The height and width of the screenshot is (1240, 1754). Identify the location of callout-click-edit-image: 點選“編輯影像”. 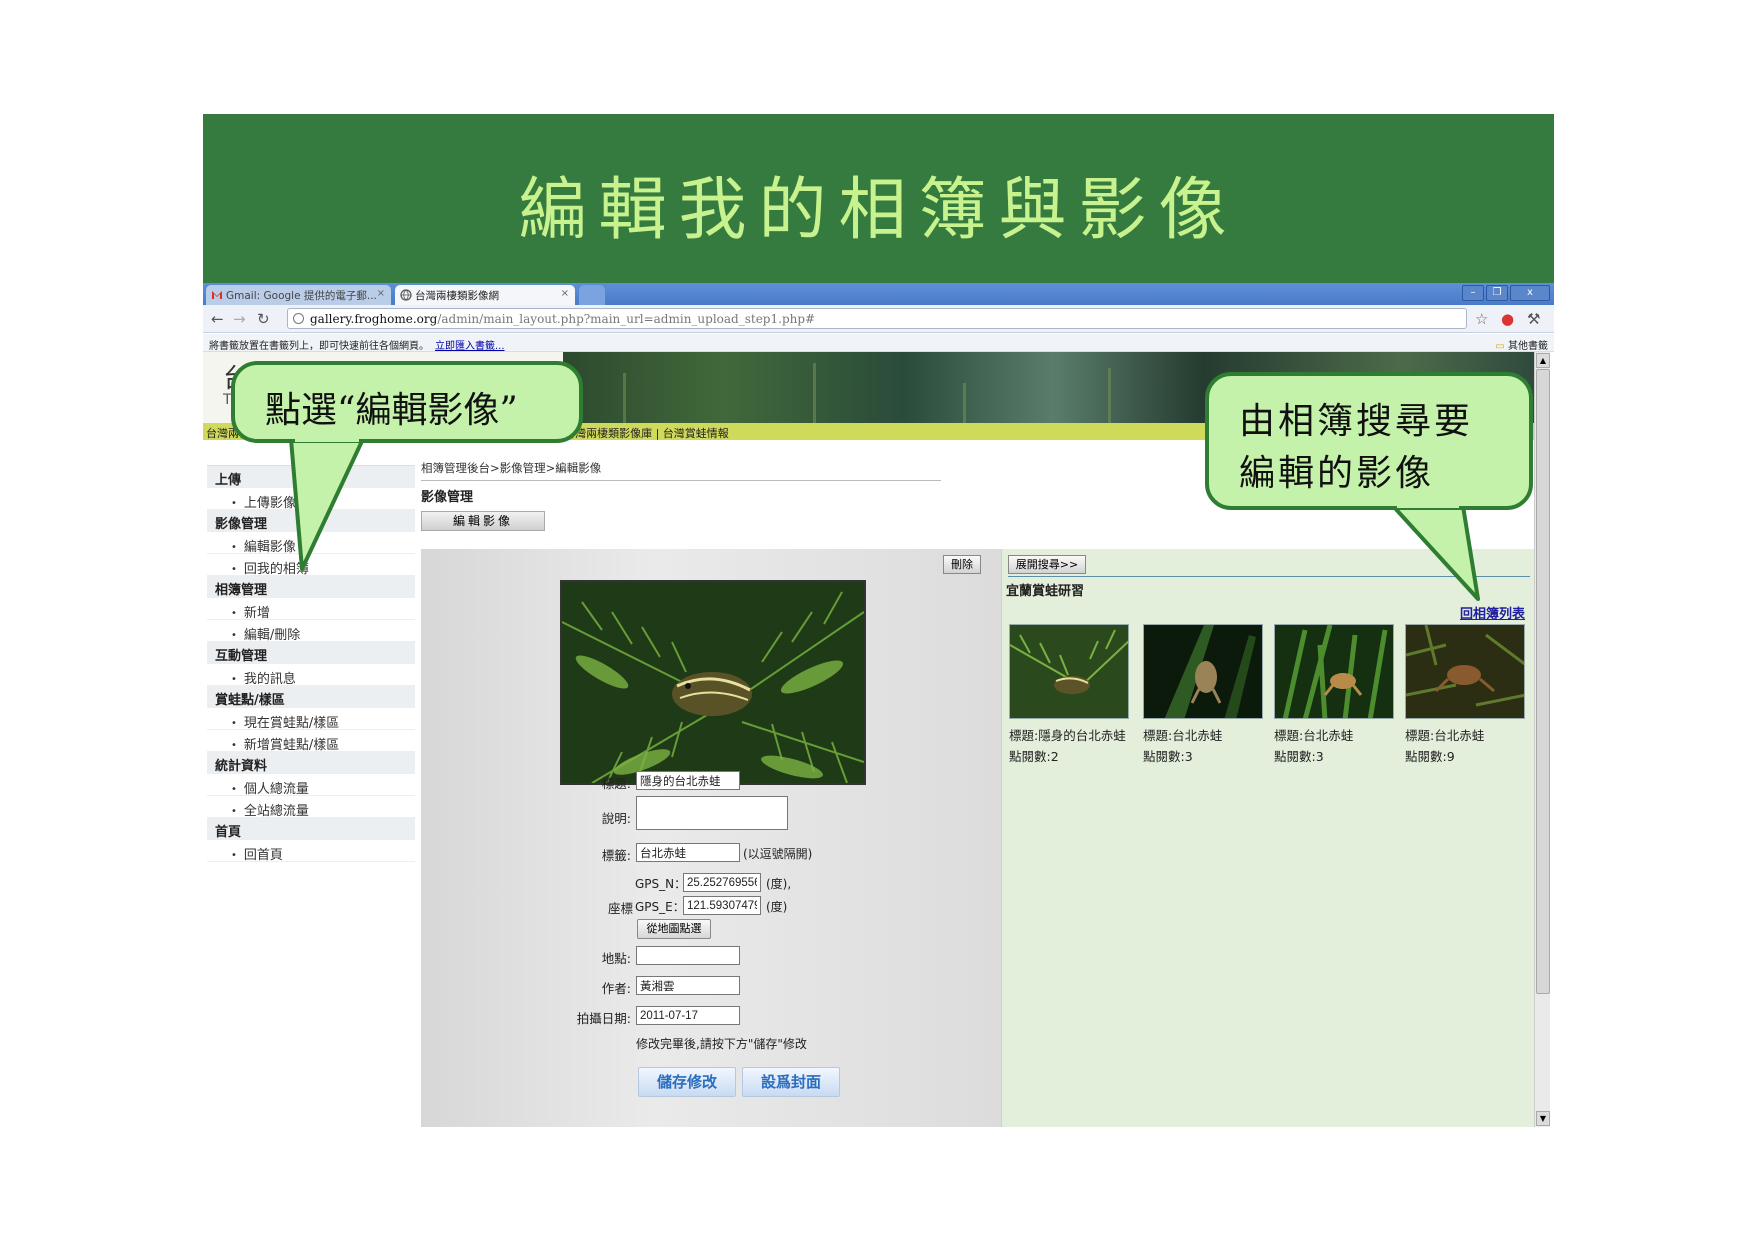
(407, 402).